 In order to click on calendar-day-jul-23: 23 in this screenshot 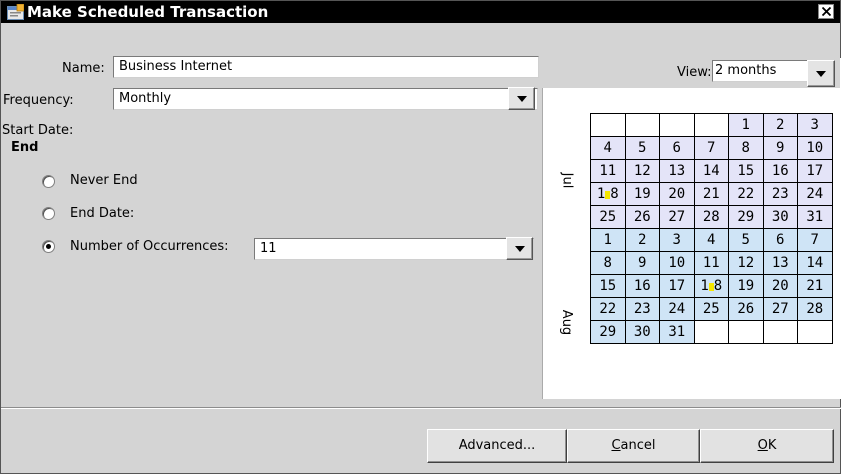, I will do `click(780, 194)`.